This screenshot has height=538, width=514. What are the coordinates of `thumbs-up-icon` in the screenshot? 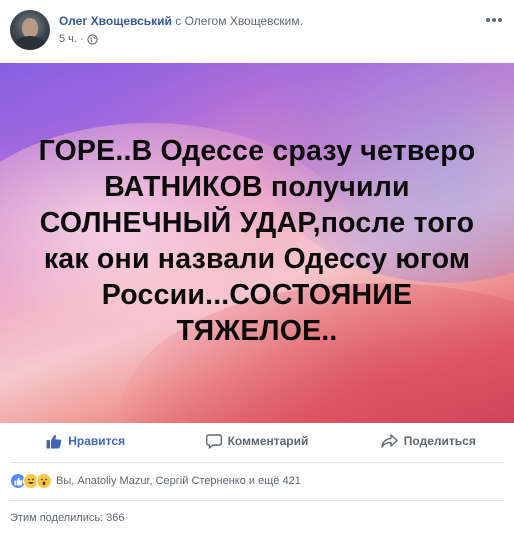 It's located at (54, 441).